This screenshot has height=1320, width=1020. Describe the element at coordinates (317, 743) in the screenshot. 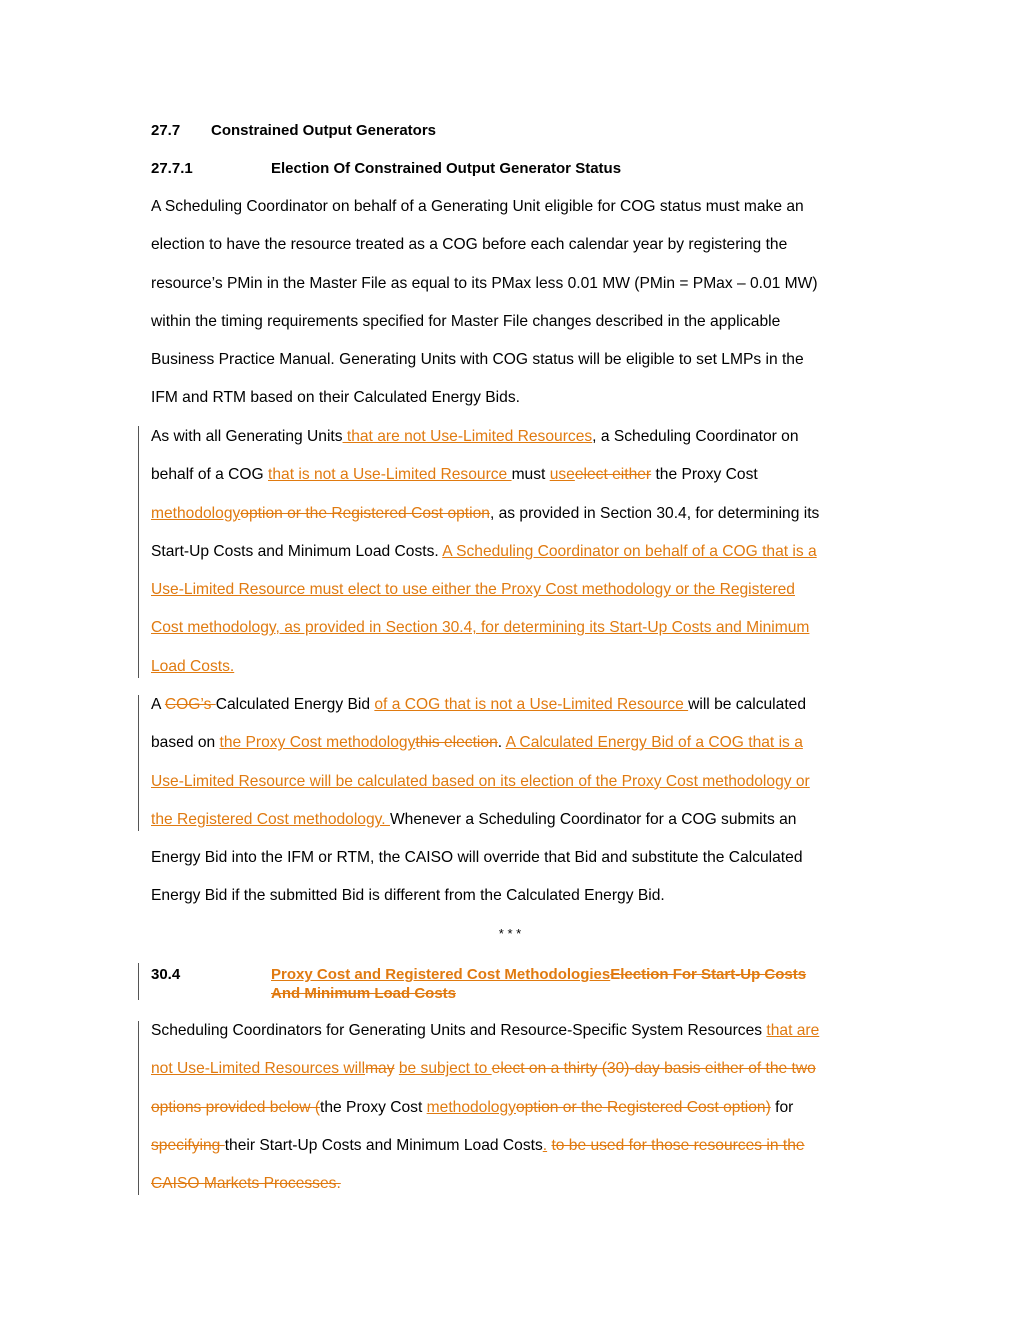

I see `inserted-text: the Proxy Cost methodology` at that location.